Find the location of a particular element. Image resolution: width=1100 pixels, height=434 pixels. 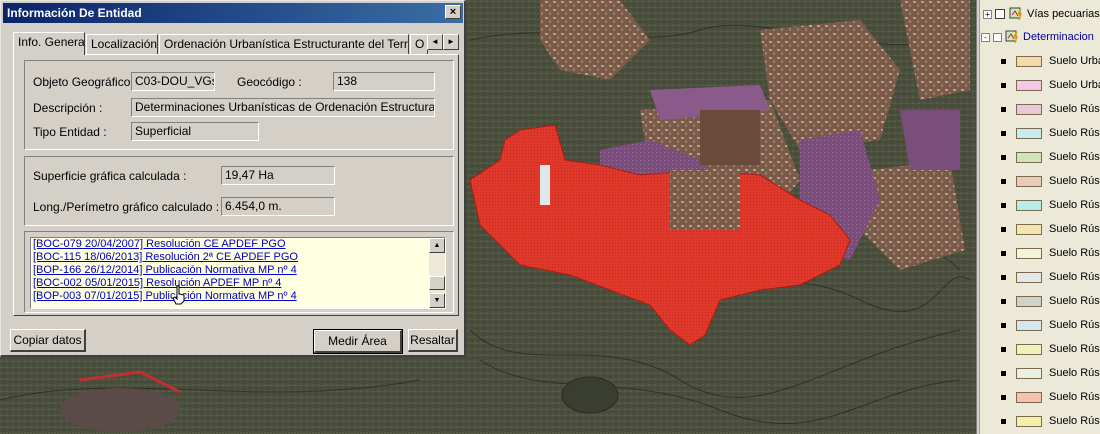

scroll-down-button: ▼ is located at coordinates (437, 300).